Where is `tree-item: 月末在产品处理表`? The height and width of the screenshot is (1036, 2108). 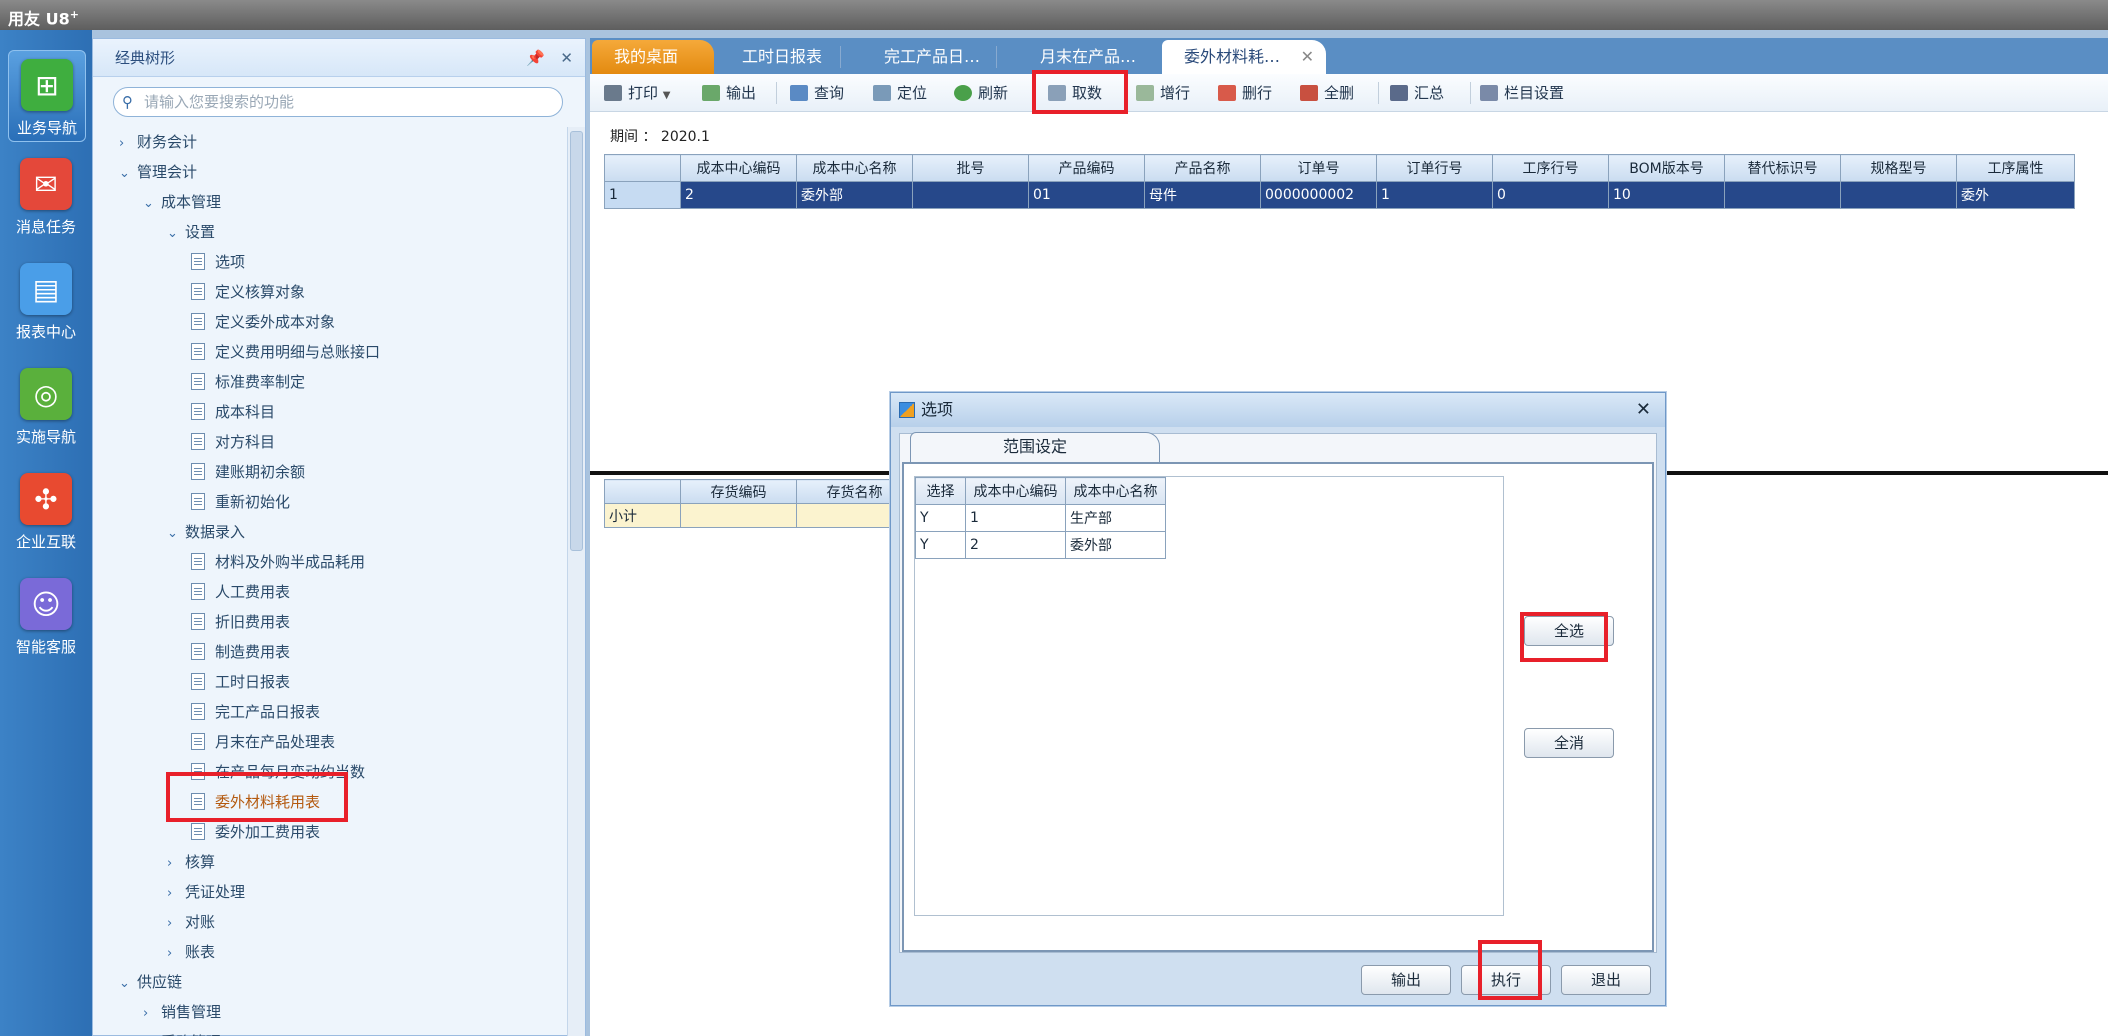 tree-item: 月末在产品处理表 is located at coordinates (263, 742).